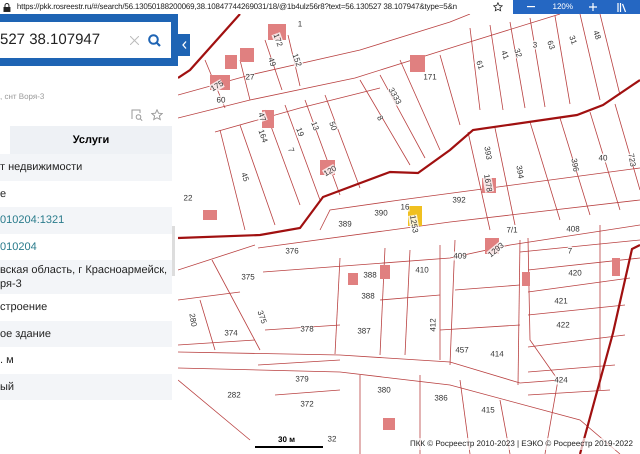 The width and height of the screenshot is (640, 454). I want to click on property-value: строение, so click(24, 307).